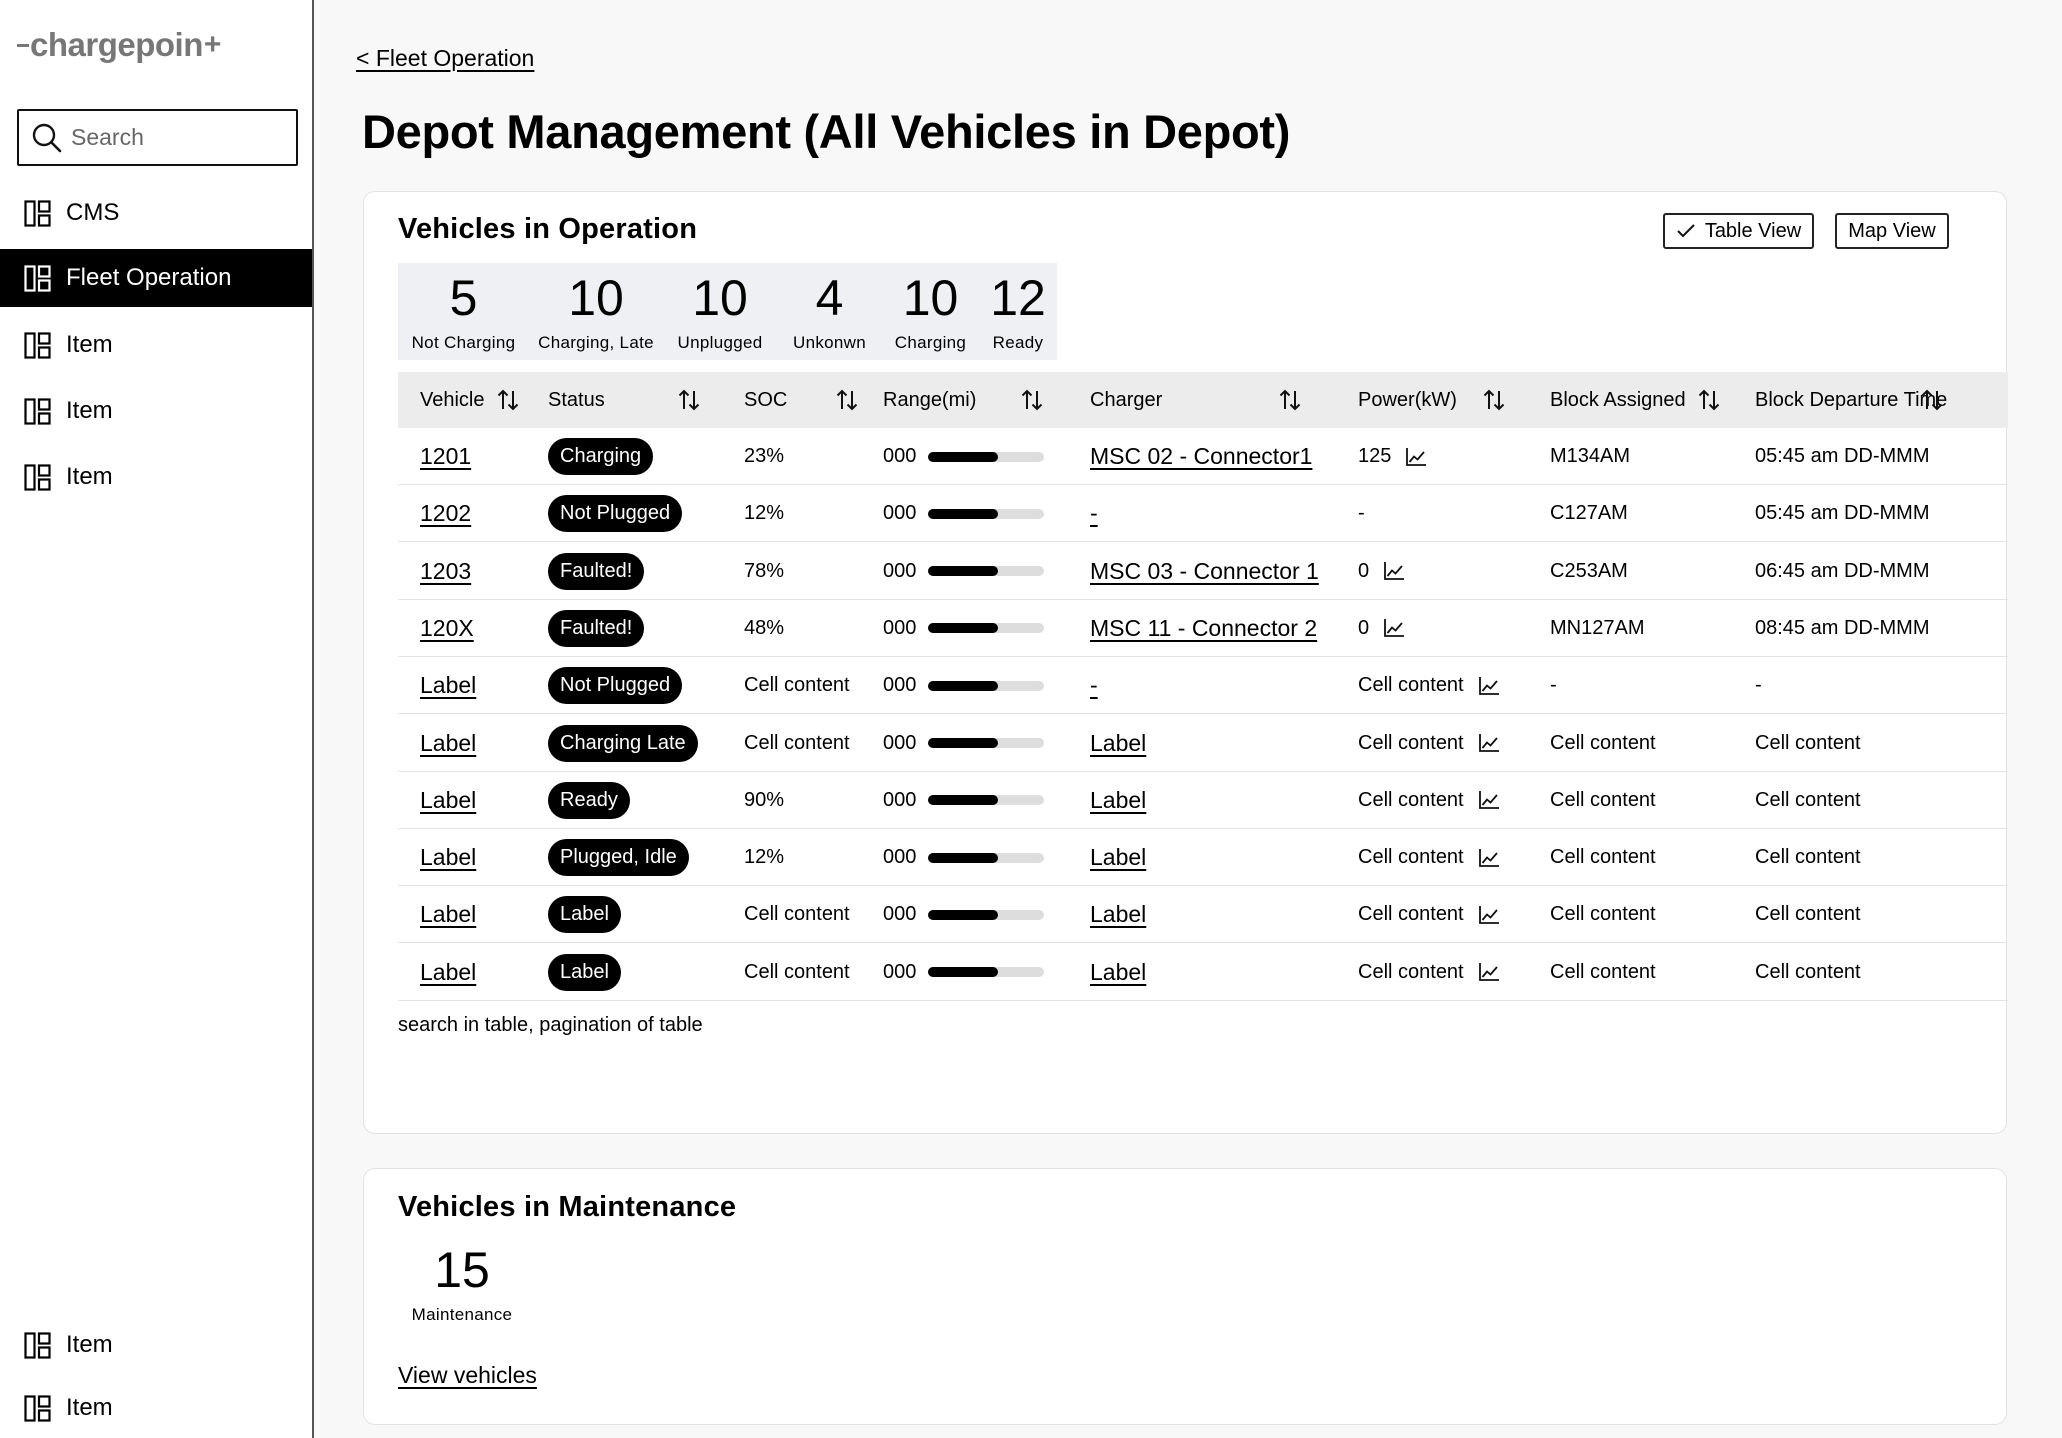  Describe the element at coordinates (463, 311) in the screenshot. I see `stat-not-charging: 5 Not Charging` at that location.